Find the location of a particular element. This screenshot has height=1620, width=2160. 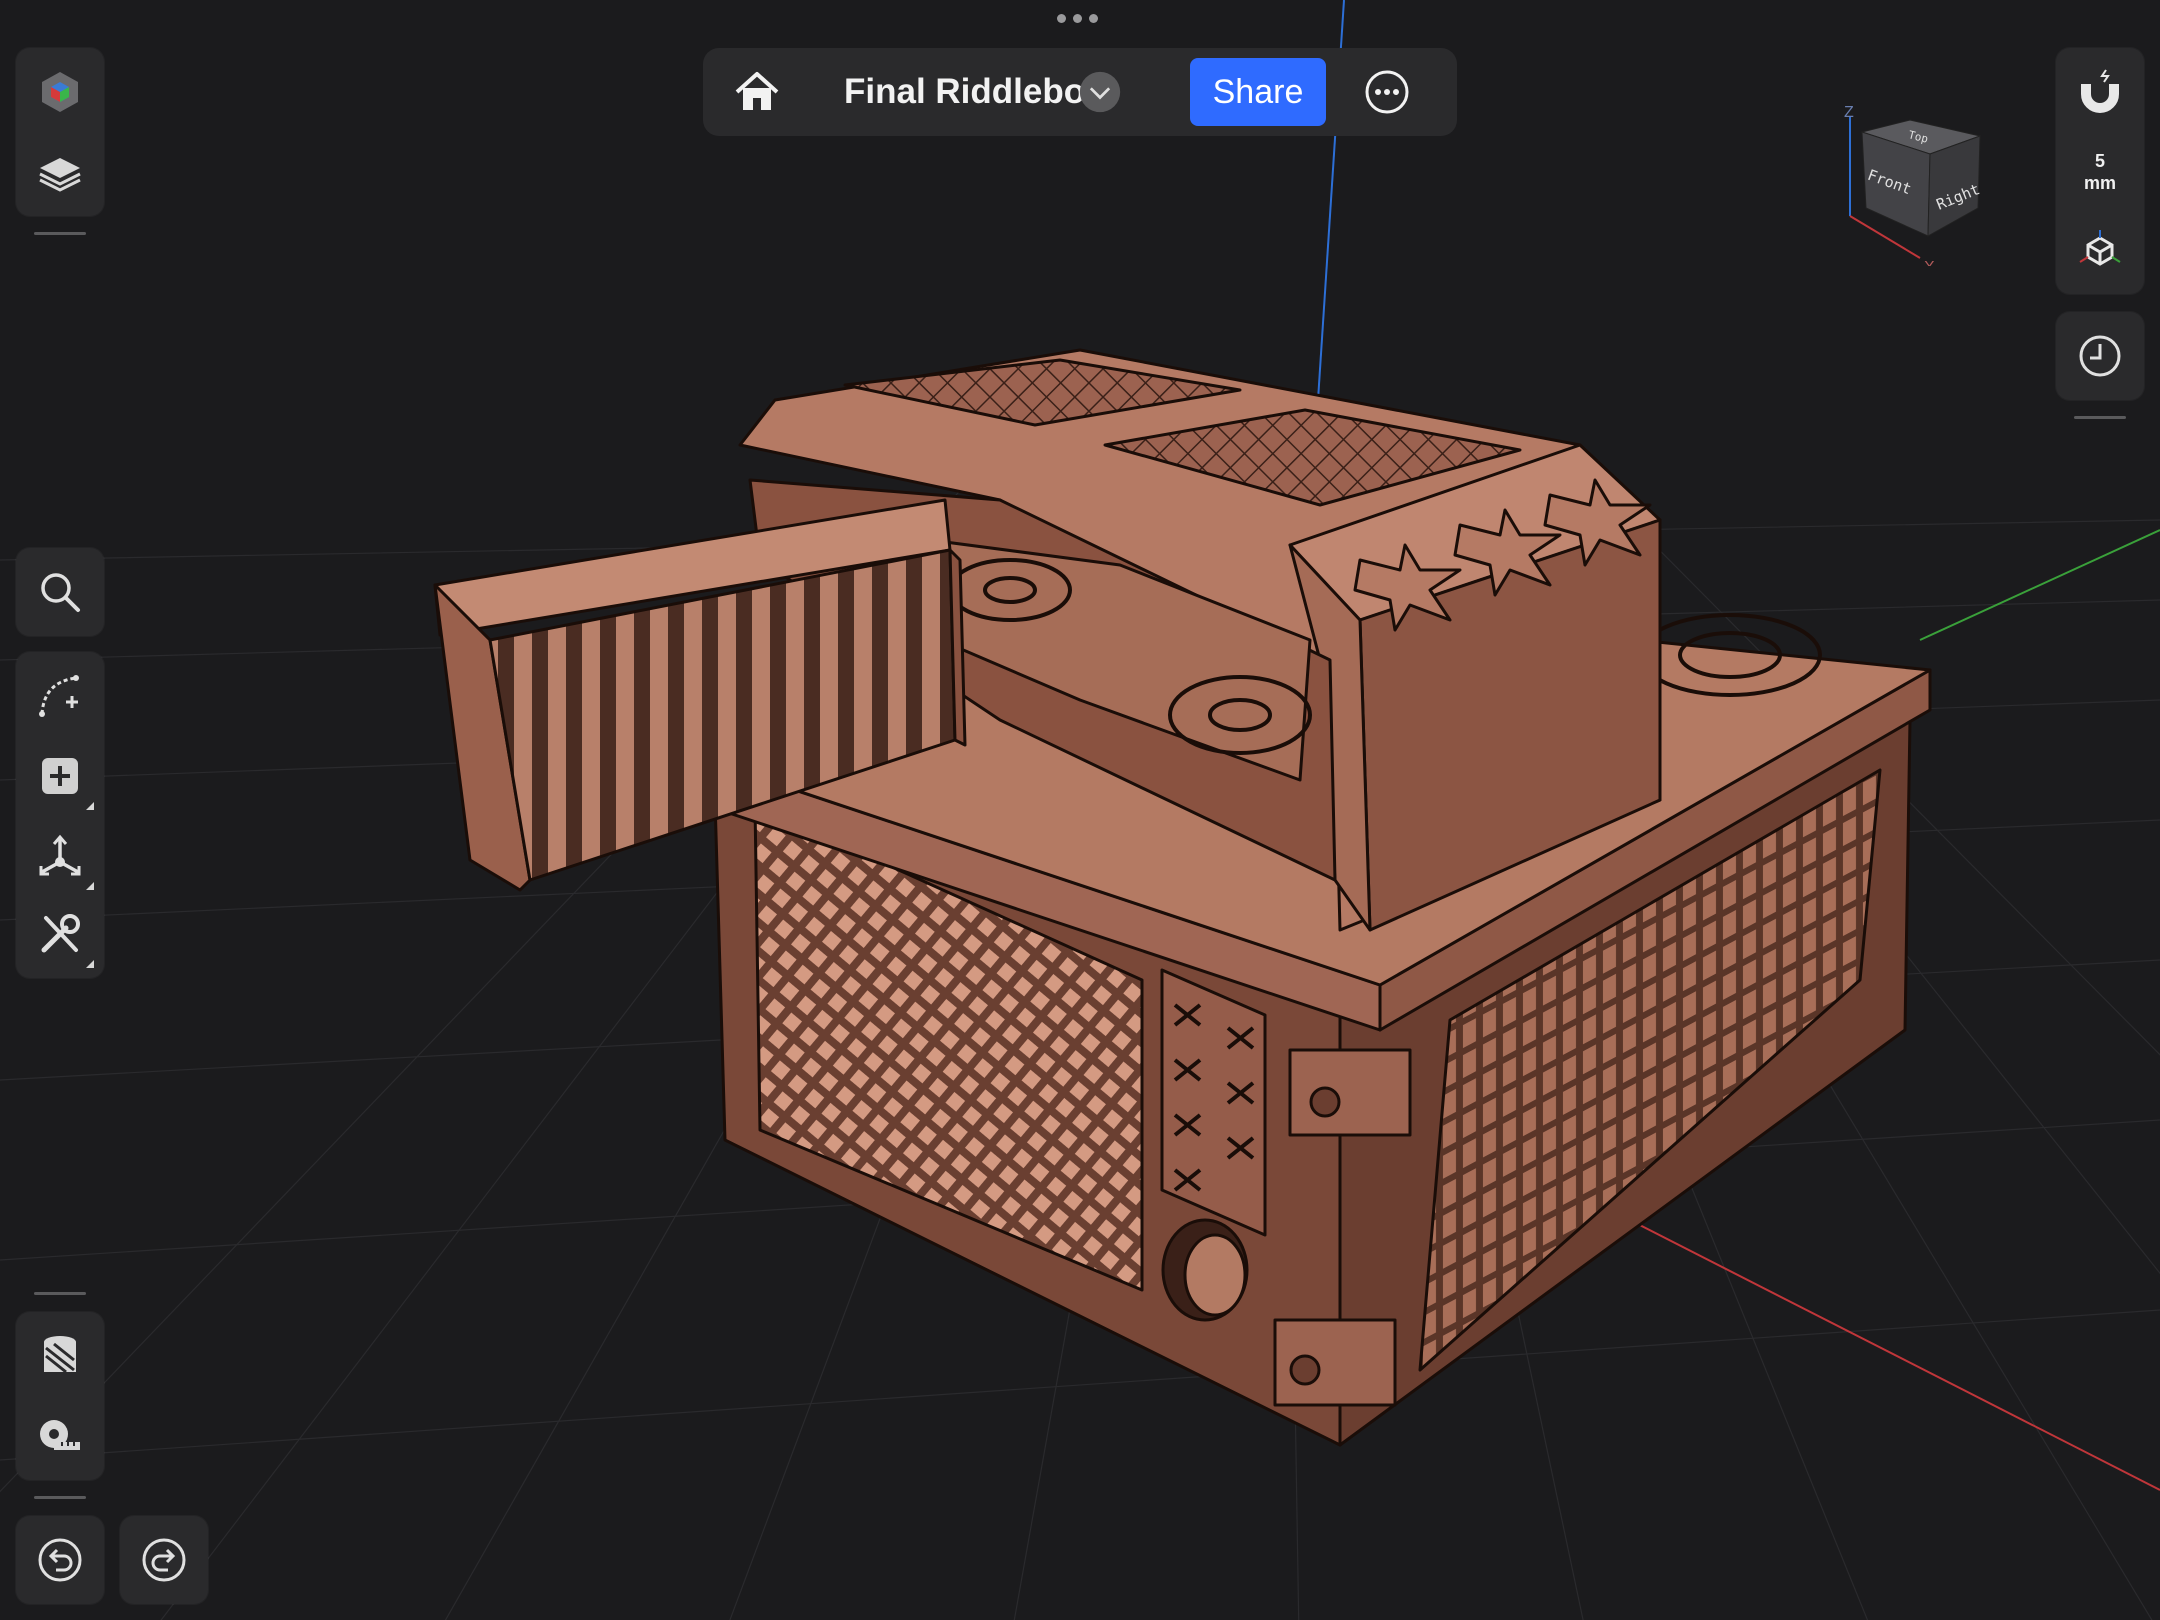

home-icon is located at coordinates (757, 91).